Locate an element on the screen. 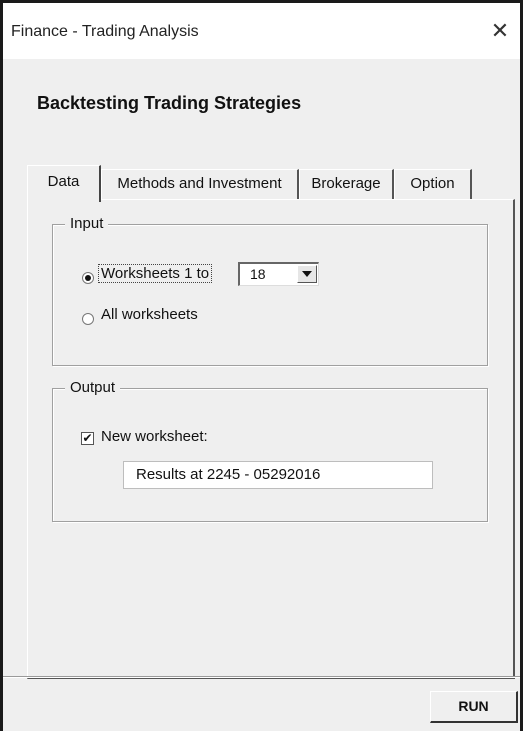  all-worksheets-radio is located at coordinates (88, 319).